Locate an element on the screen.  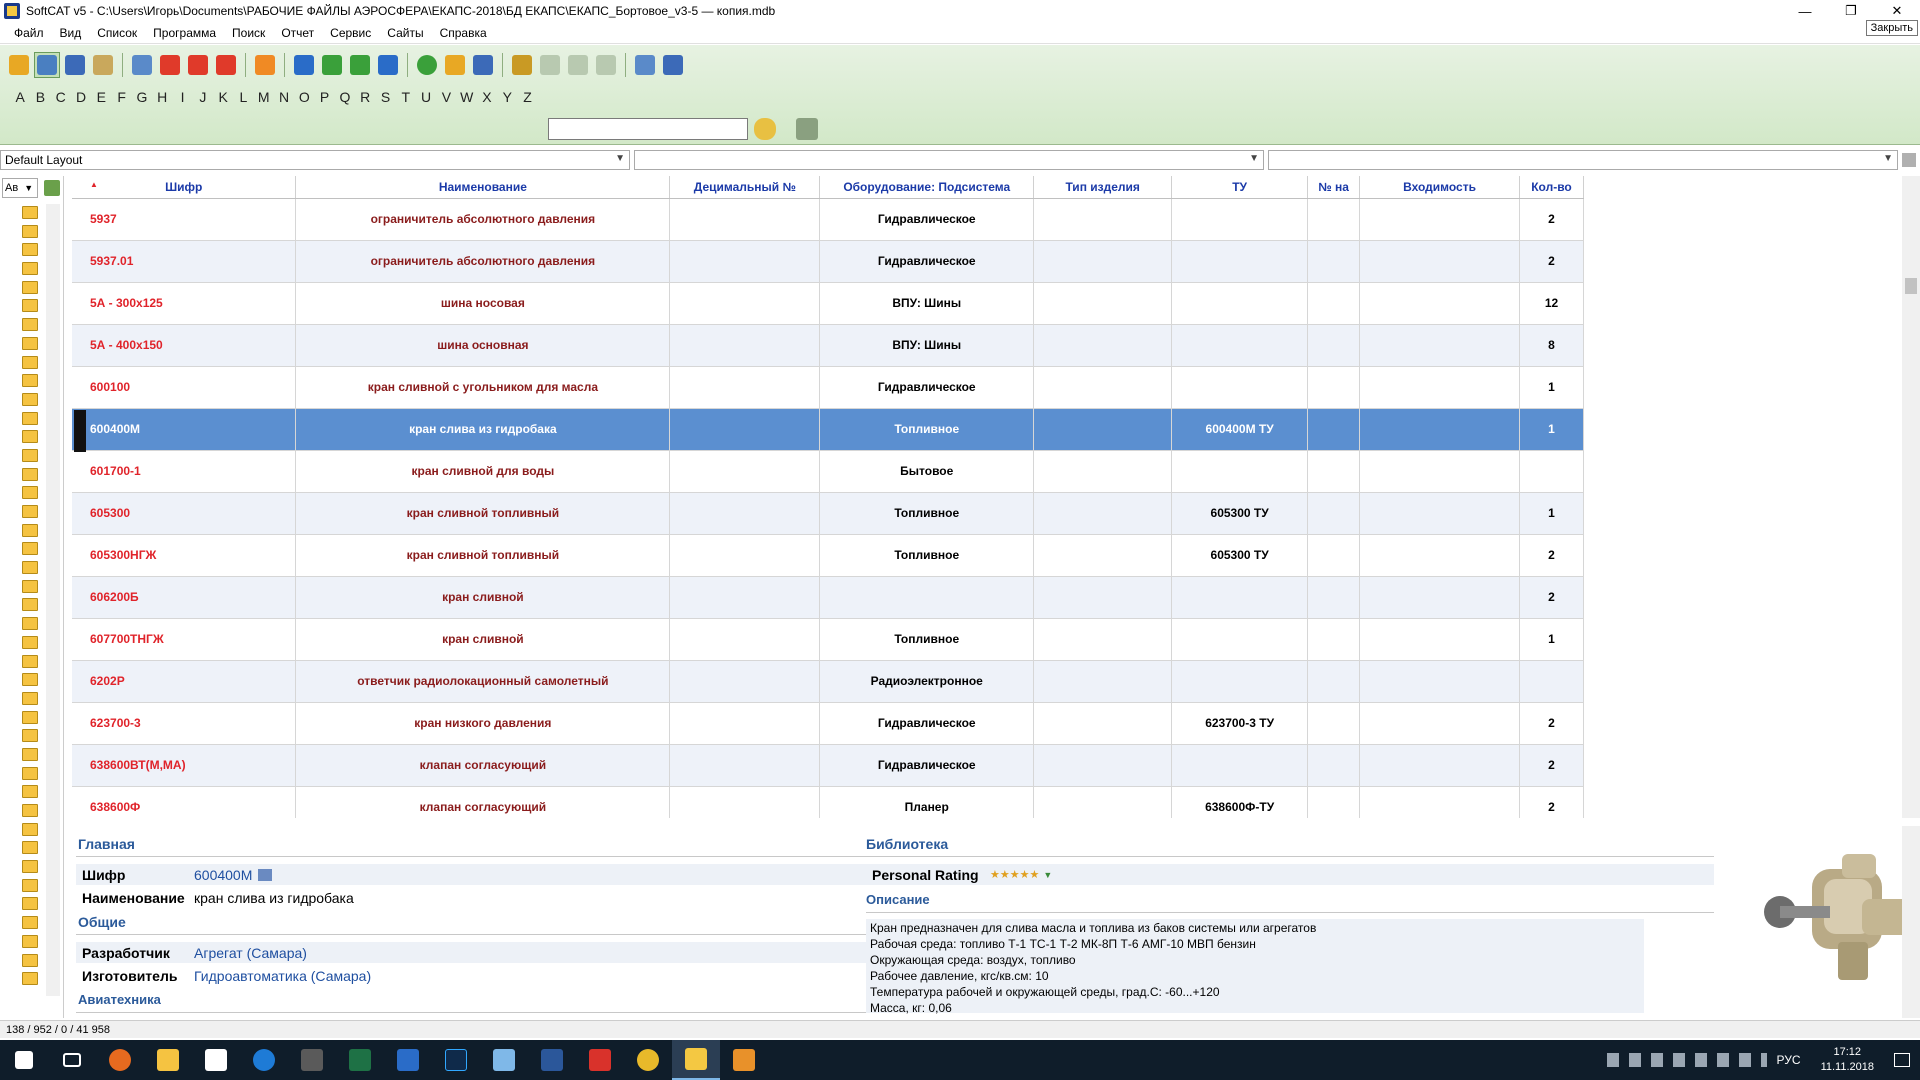
table-row: 601700-1 кран сливной для воды Бытовое is located at coordinates (828, 471).